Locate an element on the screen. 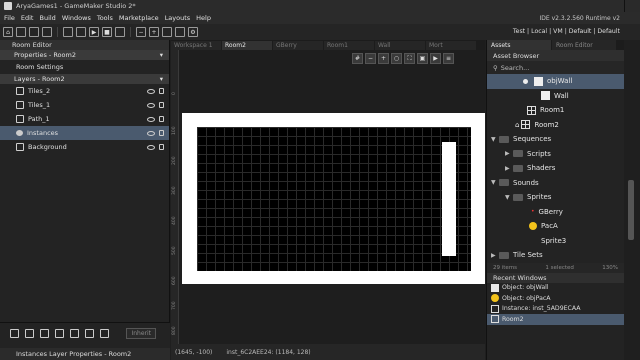 Image resolution: width=640 pixels, height=360 pixels. add-asset-layer-icon is located at coordinates (74, 333).